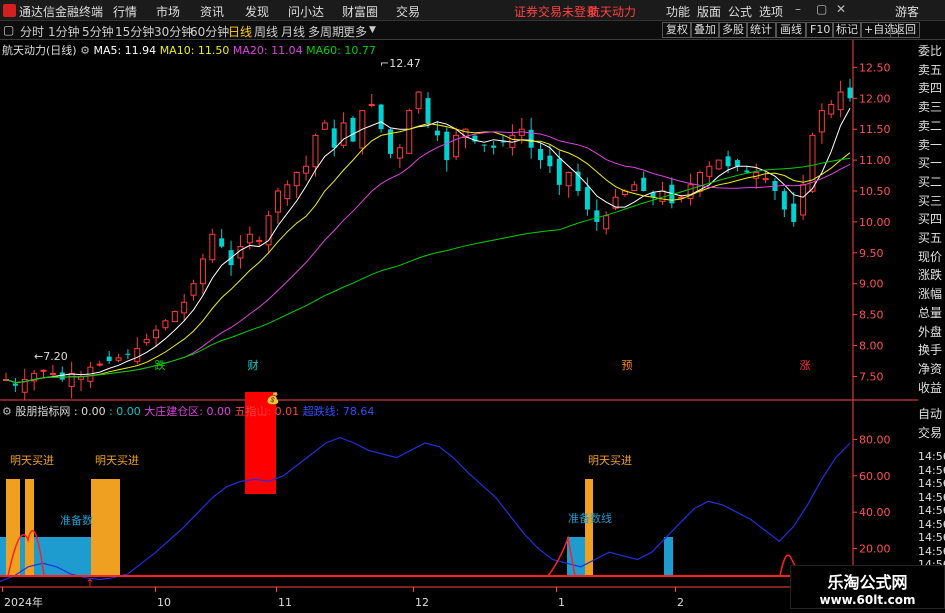  Describe the element at coordinates (931, 456) in the screenshot. I see `side-time-0: 14:56` at that location.